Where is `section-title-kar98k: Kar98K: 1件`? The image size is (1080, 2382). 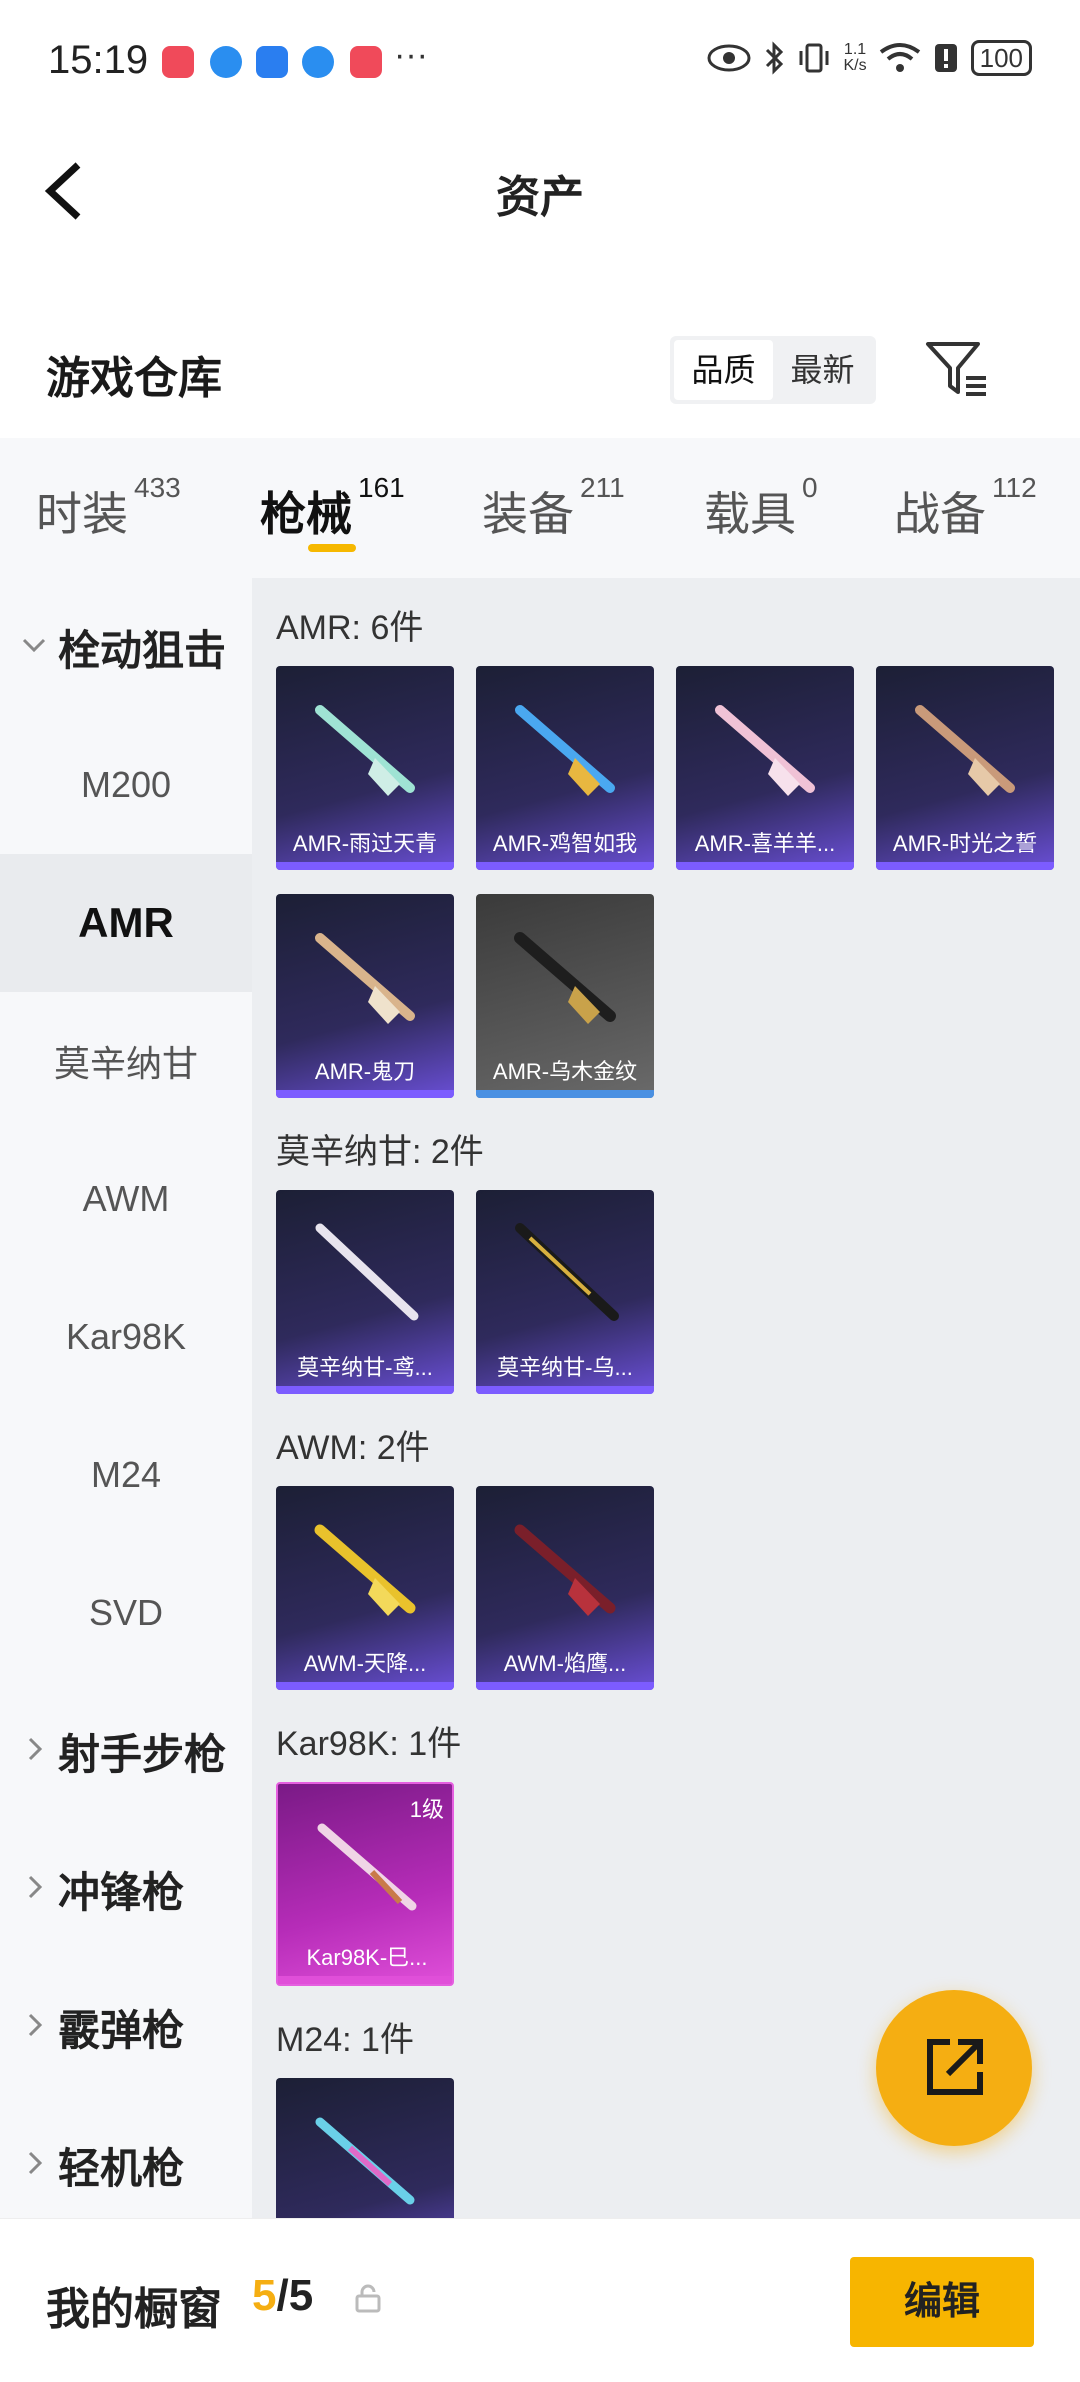
section-title-kar98k: Kar98K: 1件 is located at coordinates (369, 1744).